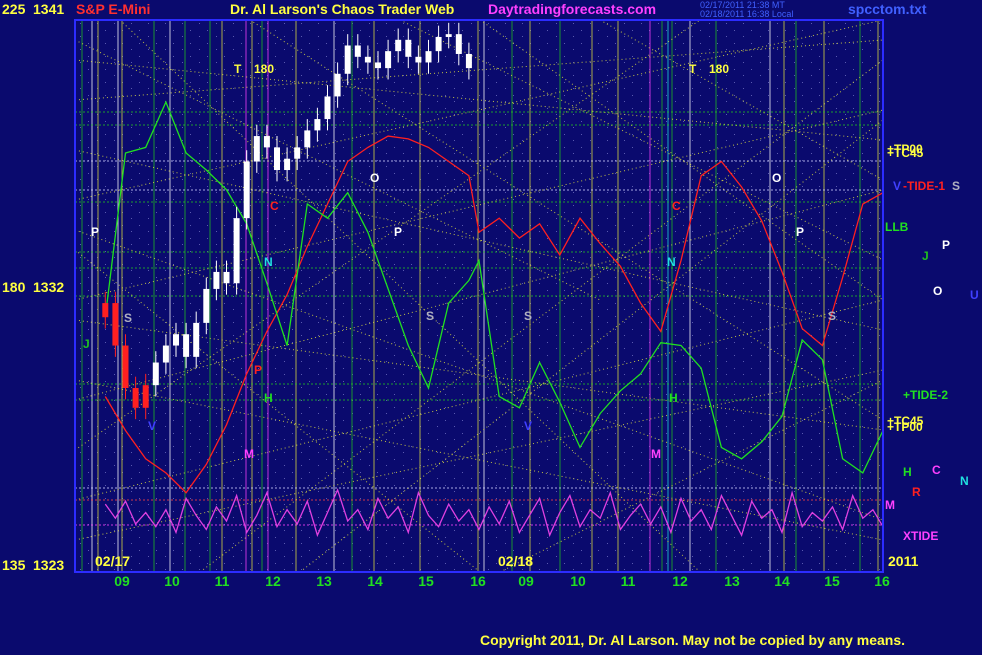 This screenshot has width=982, height=655. What do you see at coordinates (86, 344) in the screenshot?
I see `planet-marker: J` at bounding box center [86, 344].